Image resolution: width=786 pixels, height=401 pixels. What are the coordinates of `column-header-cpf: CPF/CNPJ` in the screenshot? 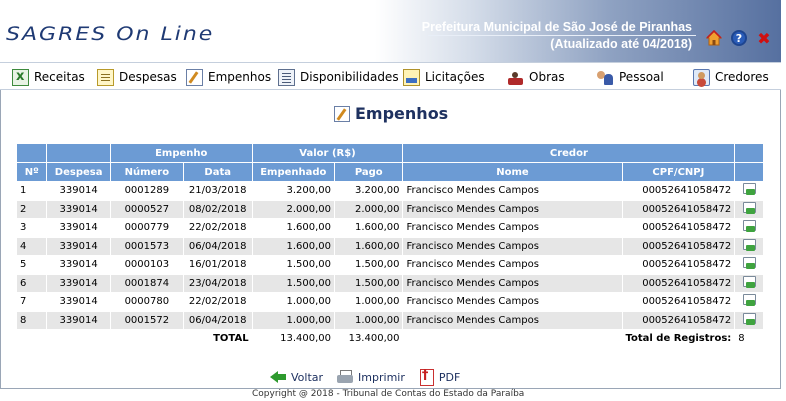 It's located at (678, 172).